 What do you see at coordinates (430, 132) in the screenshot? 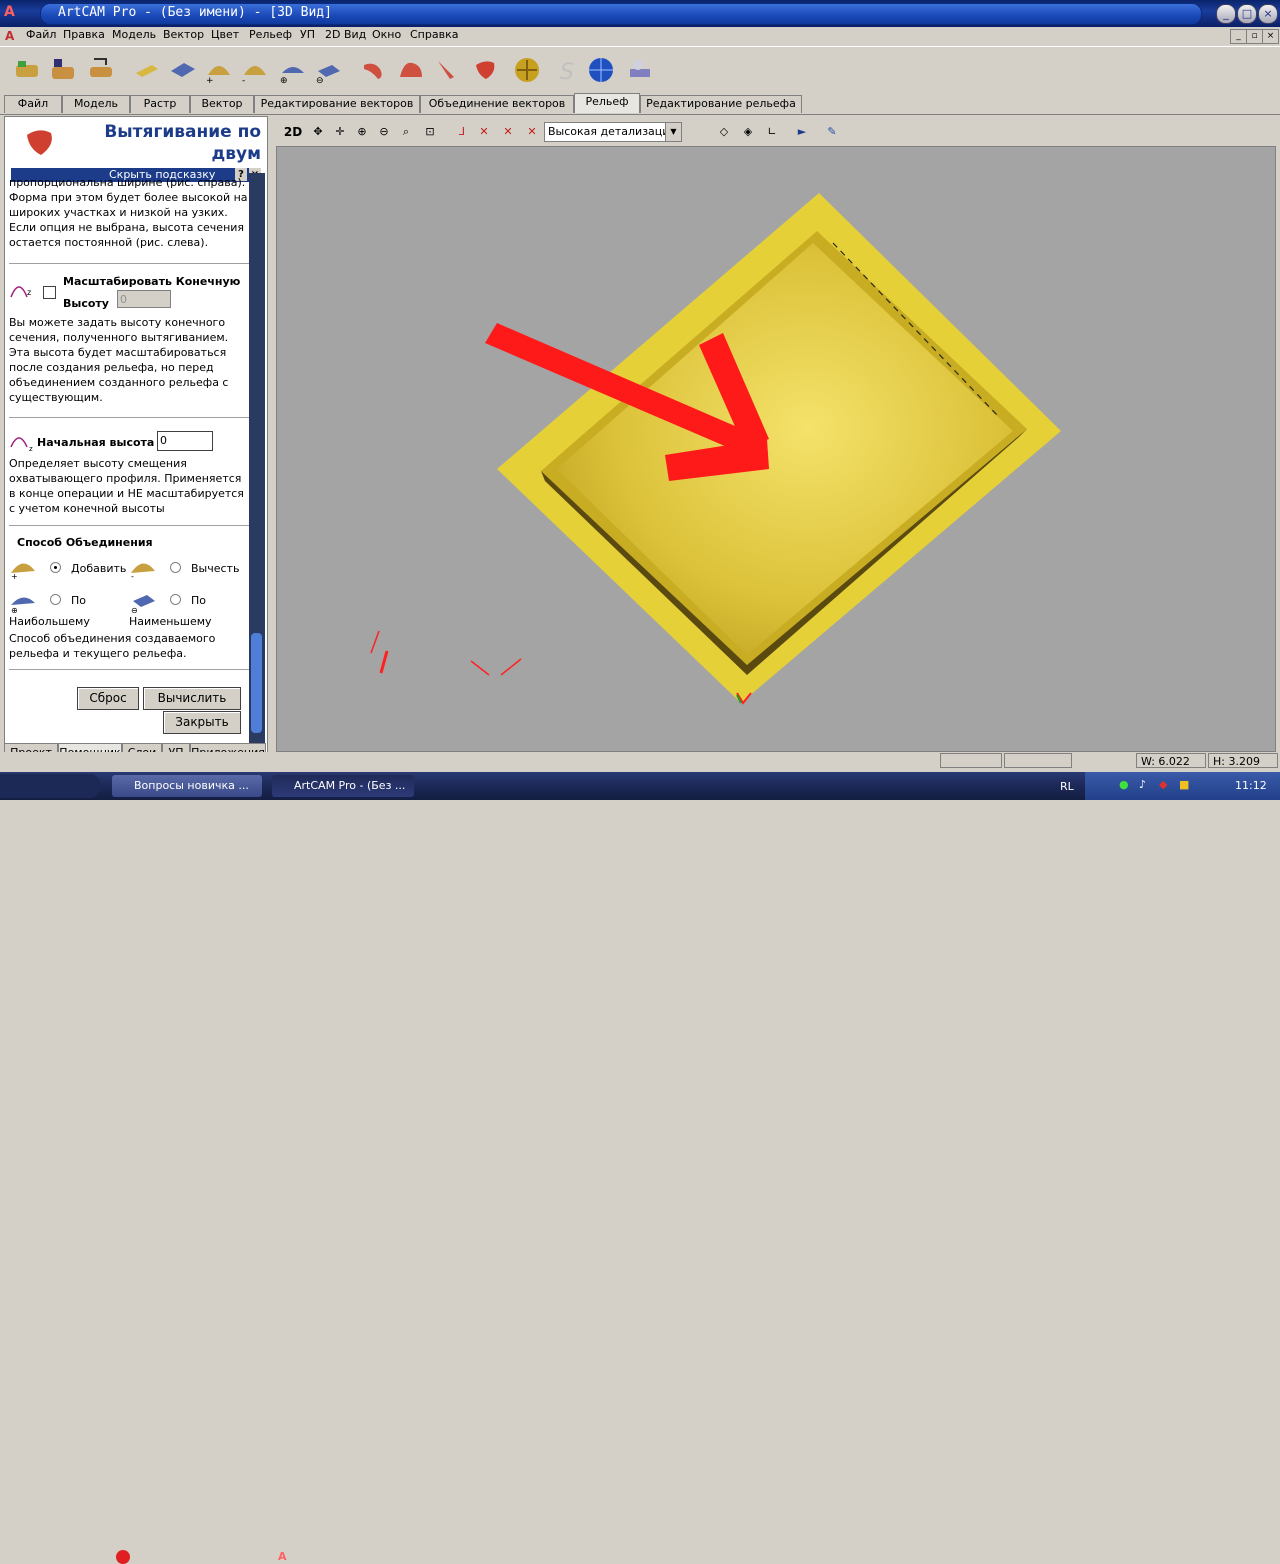
I see `fit-view-icon: ⊡` at bounding box center [430, 132].